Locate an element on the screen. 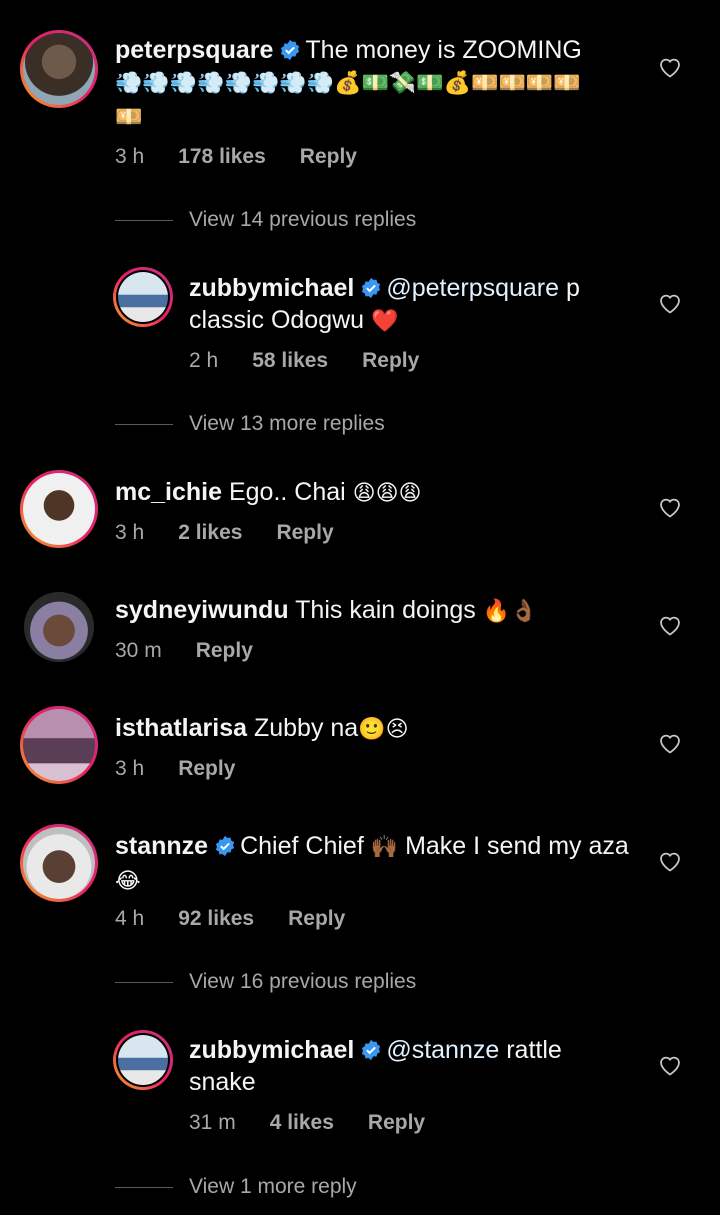 This screenshot has width=720, height=1215. comment-body: sydneyiwundu This kain doings 🔥👌🏾 is located at coordinates (375, 611).